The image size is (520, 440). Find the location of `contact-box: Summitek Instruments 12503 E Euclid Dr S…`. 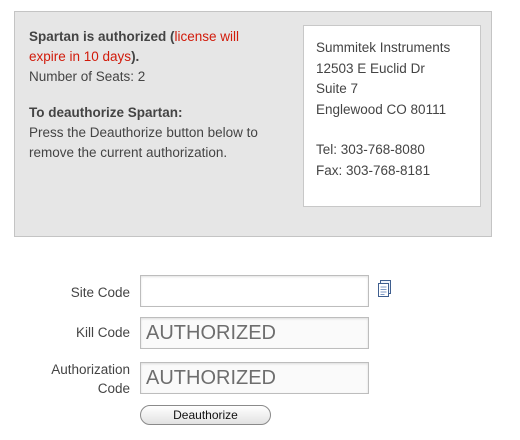

contact-box: Summitek Instruments 12503 E Euclid Dr S… is located at coordinates (392, 116).